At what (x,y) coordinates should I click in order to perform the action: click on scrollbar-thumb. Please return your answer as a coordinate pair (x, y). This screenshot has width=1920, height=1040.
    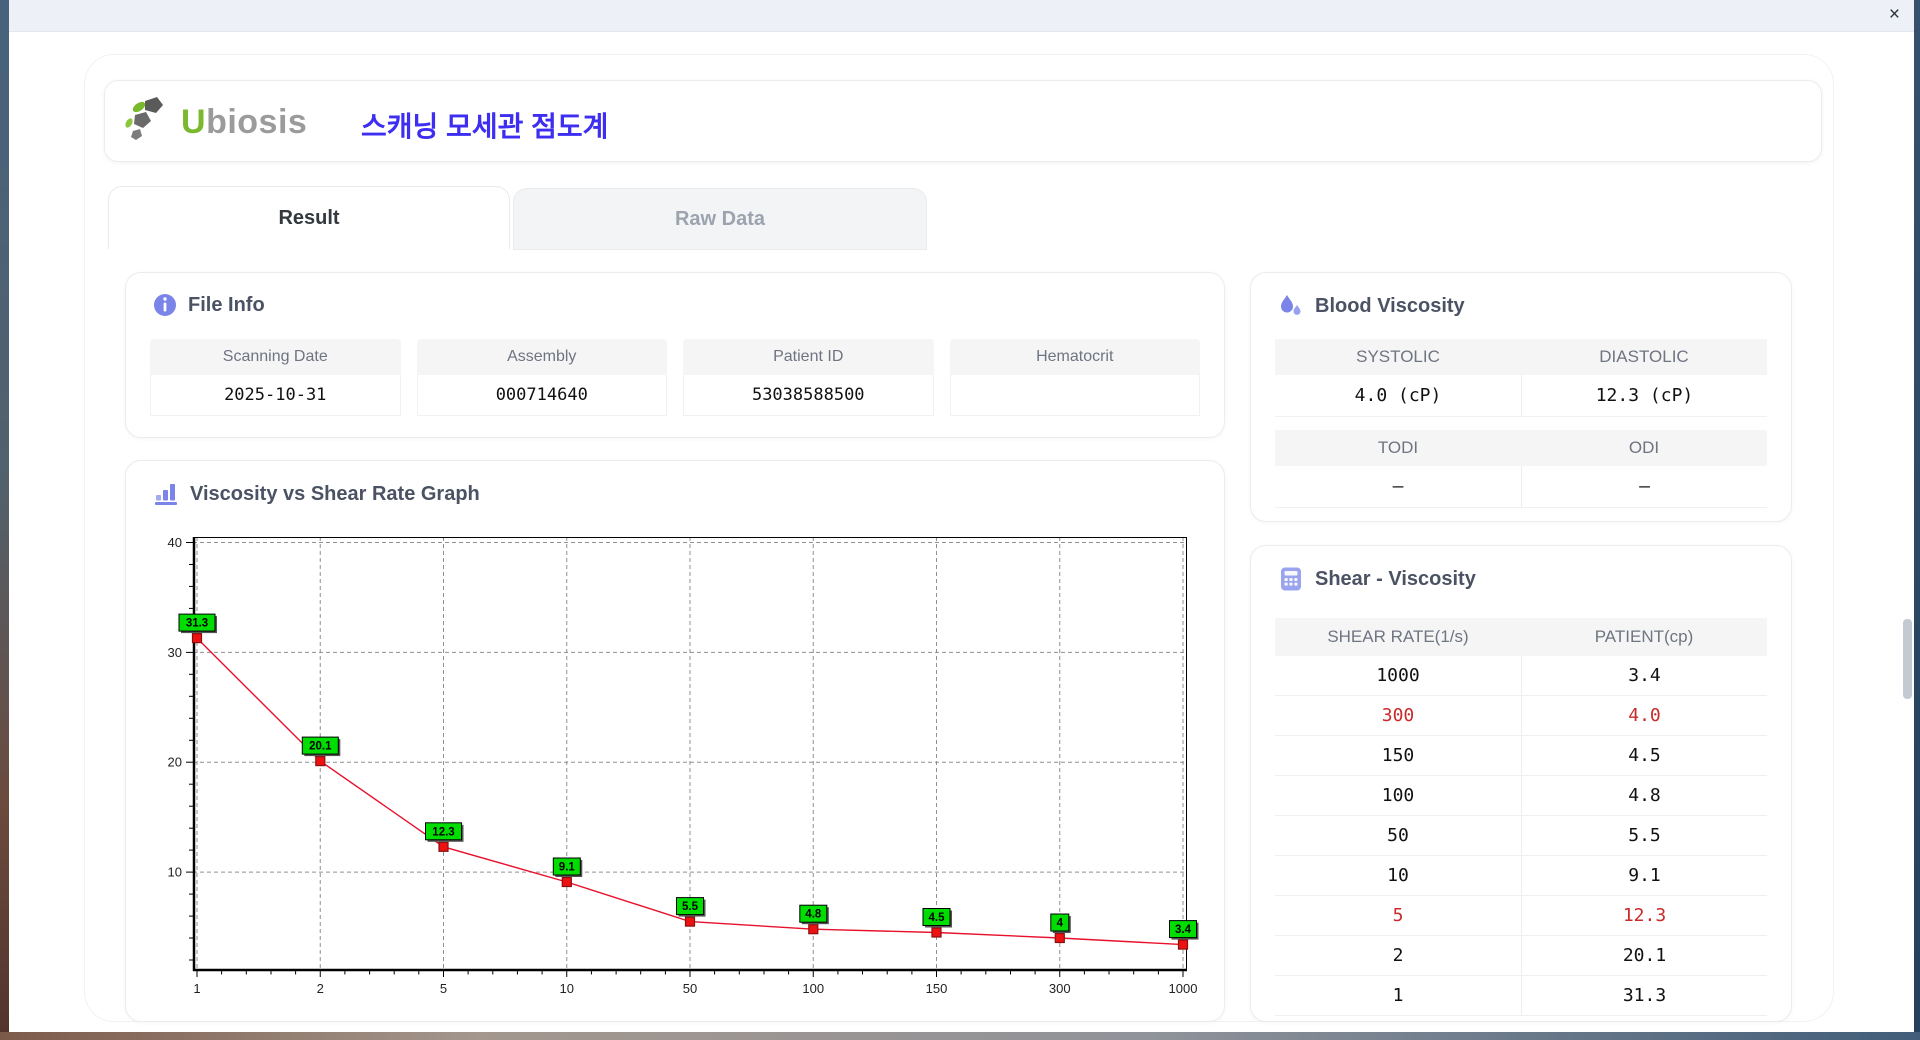
    Looking at the image, I should click on (1907, 659).